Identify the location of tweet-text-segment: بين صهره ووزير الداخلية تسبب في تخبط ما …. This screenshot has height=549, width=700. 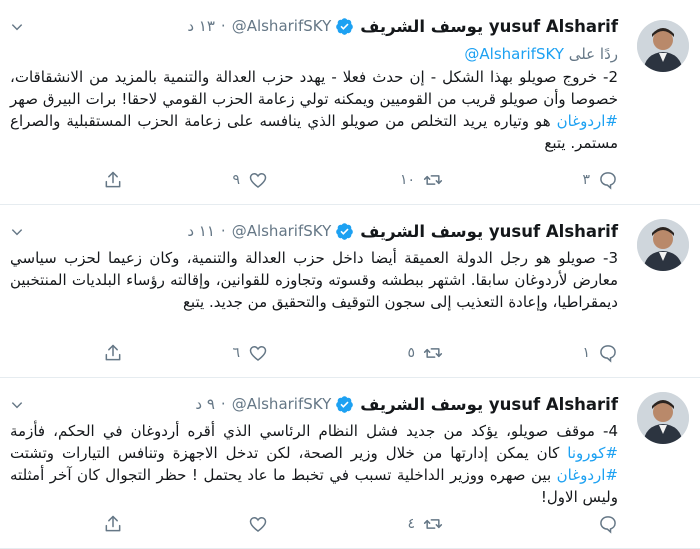
(314, 486).